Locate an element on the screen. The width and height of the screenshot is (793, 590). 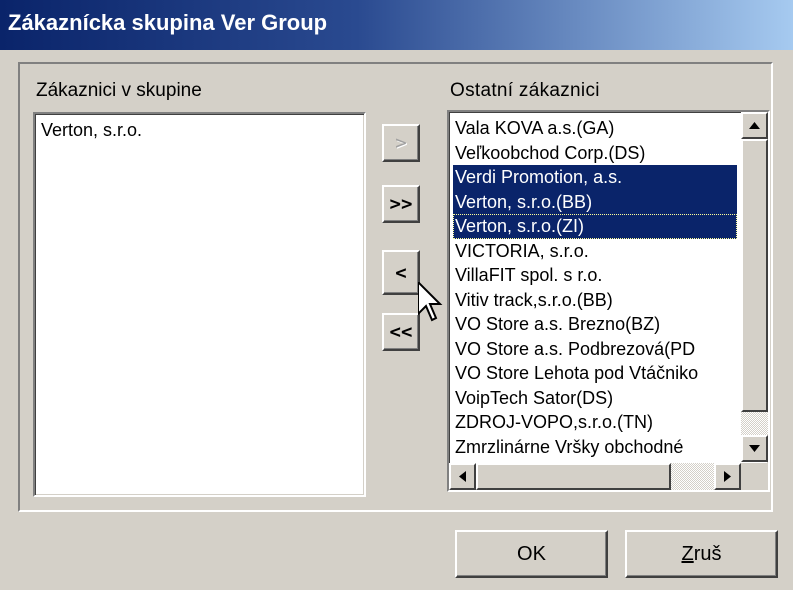
triangle-left-icon is located at coordinates (462, 476).